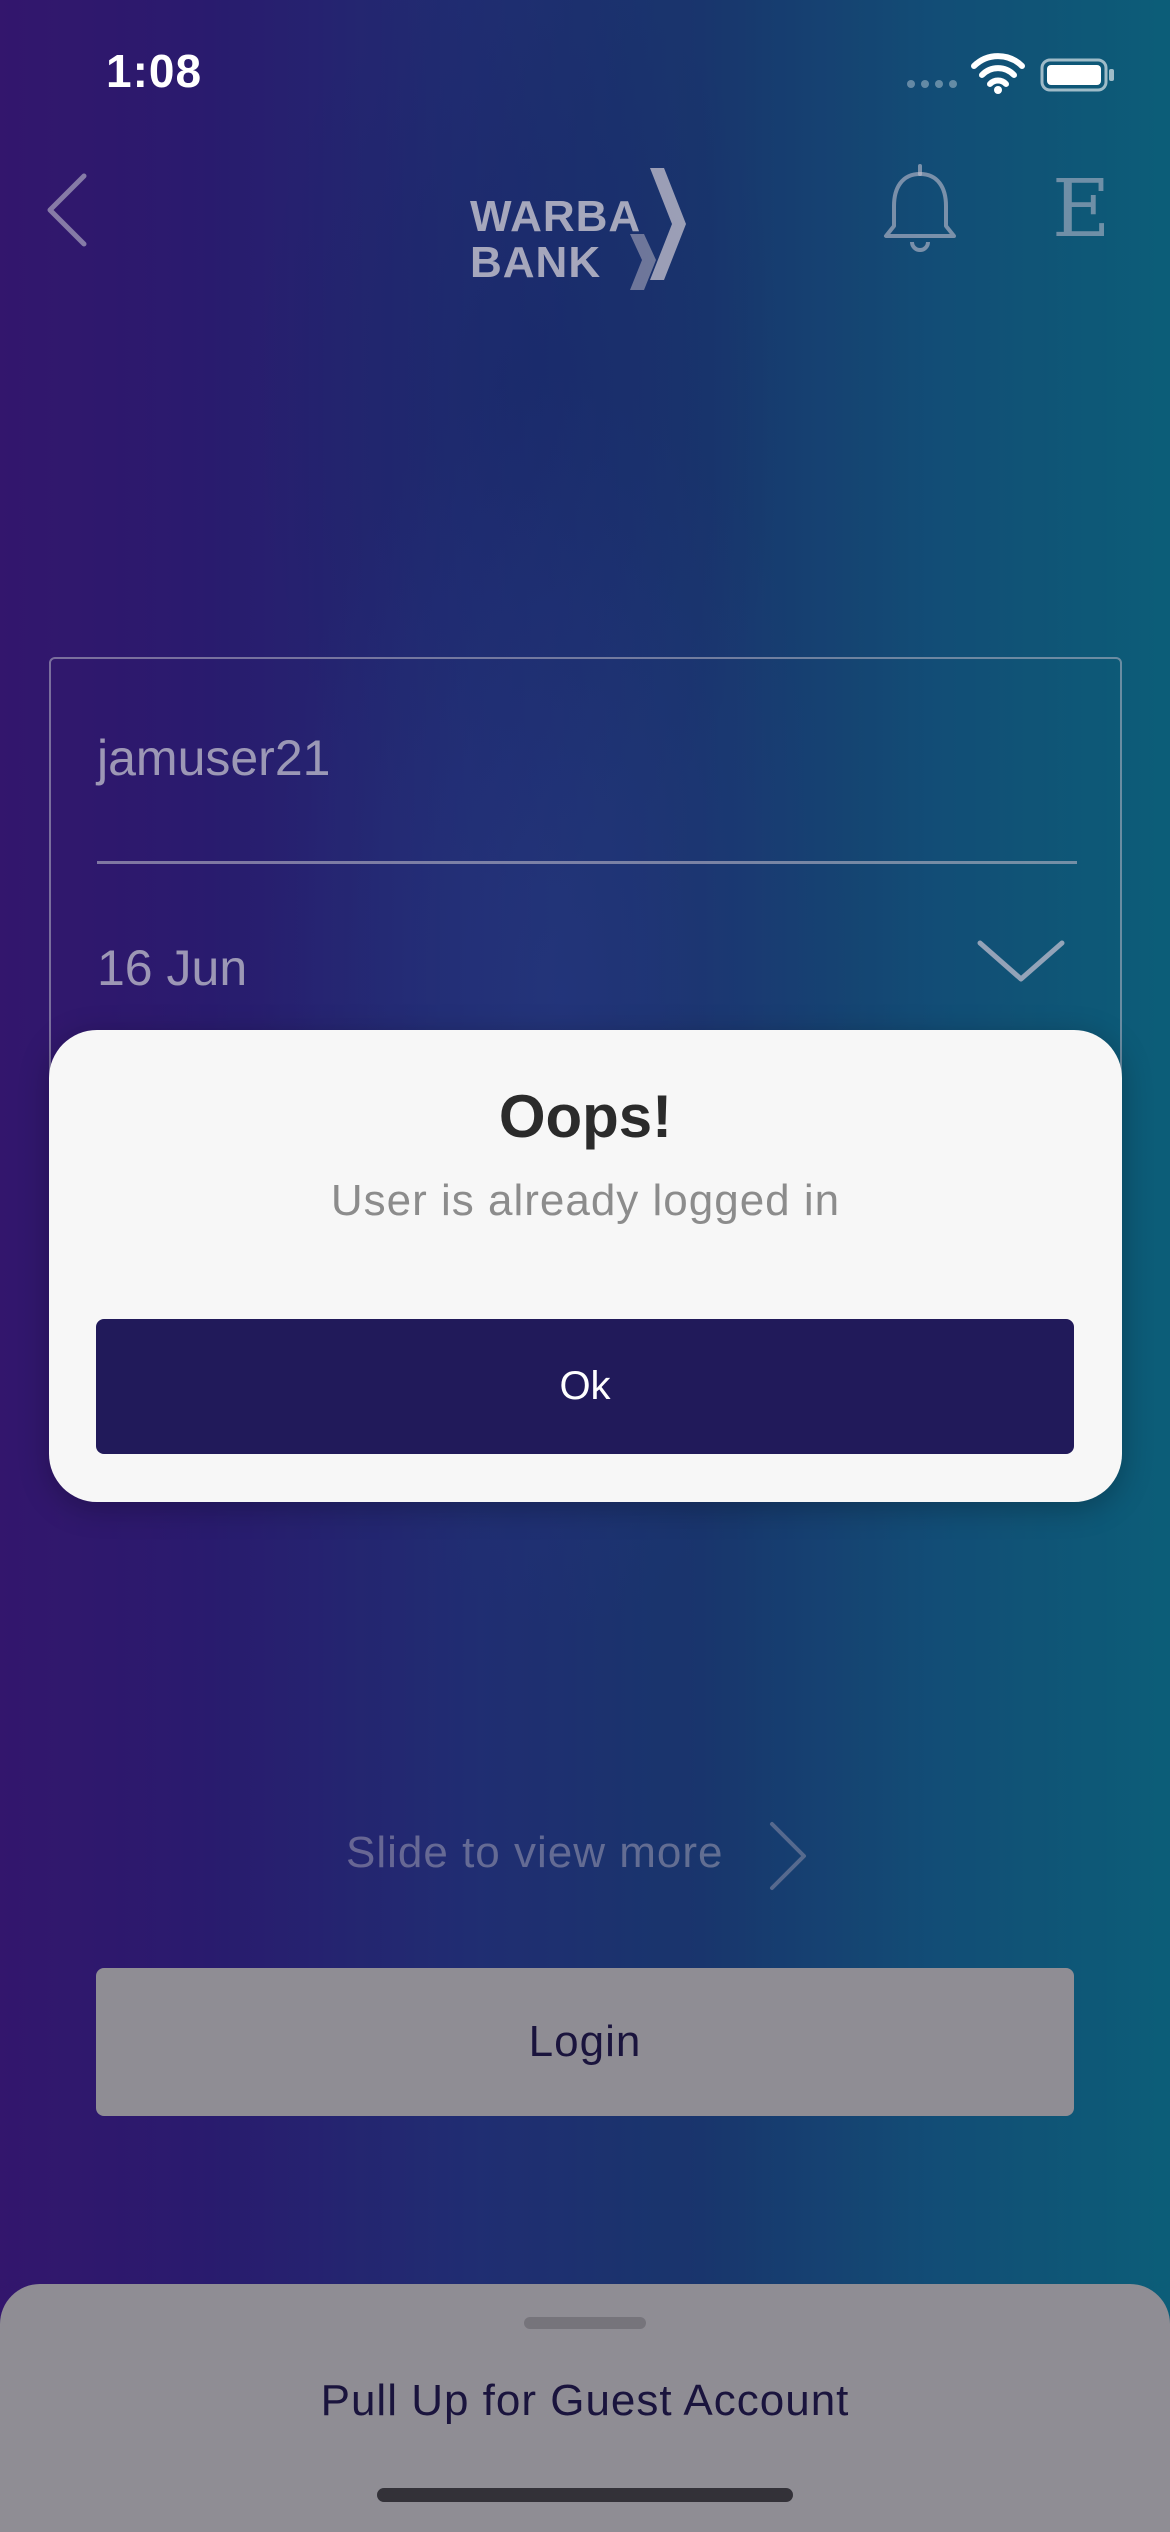 The width and height of the screenshot is (1170, 2532). What do you see at coordinates (998, 73) in the screenshot?
I see `wifi-icon` at bounding box center [998, 73].